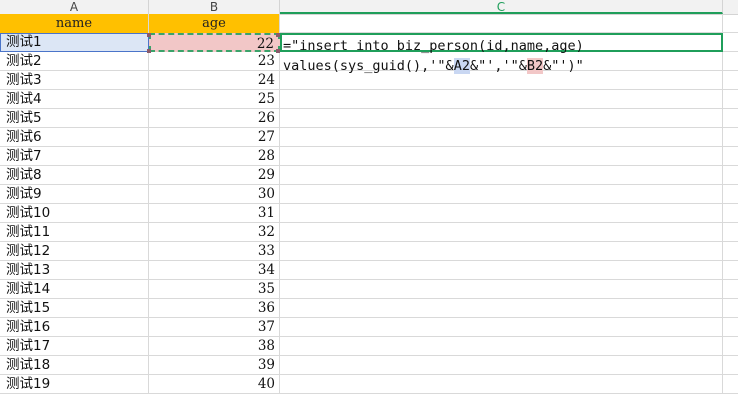  I want to click on cell-d6, so click(730, 118).